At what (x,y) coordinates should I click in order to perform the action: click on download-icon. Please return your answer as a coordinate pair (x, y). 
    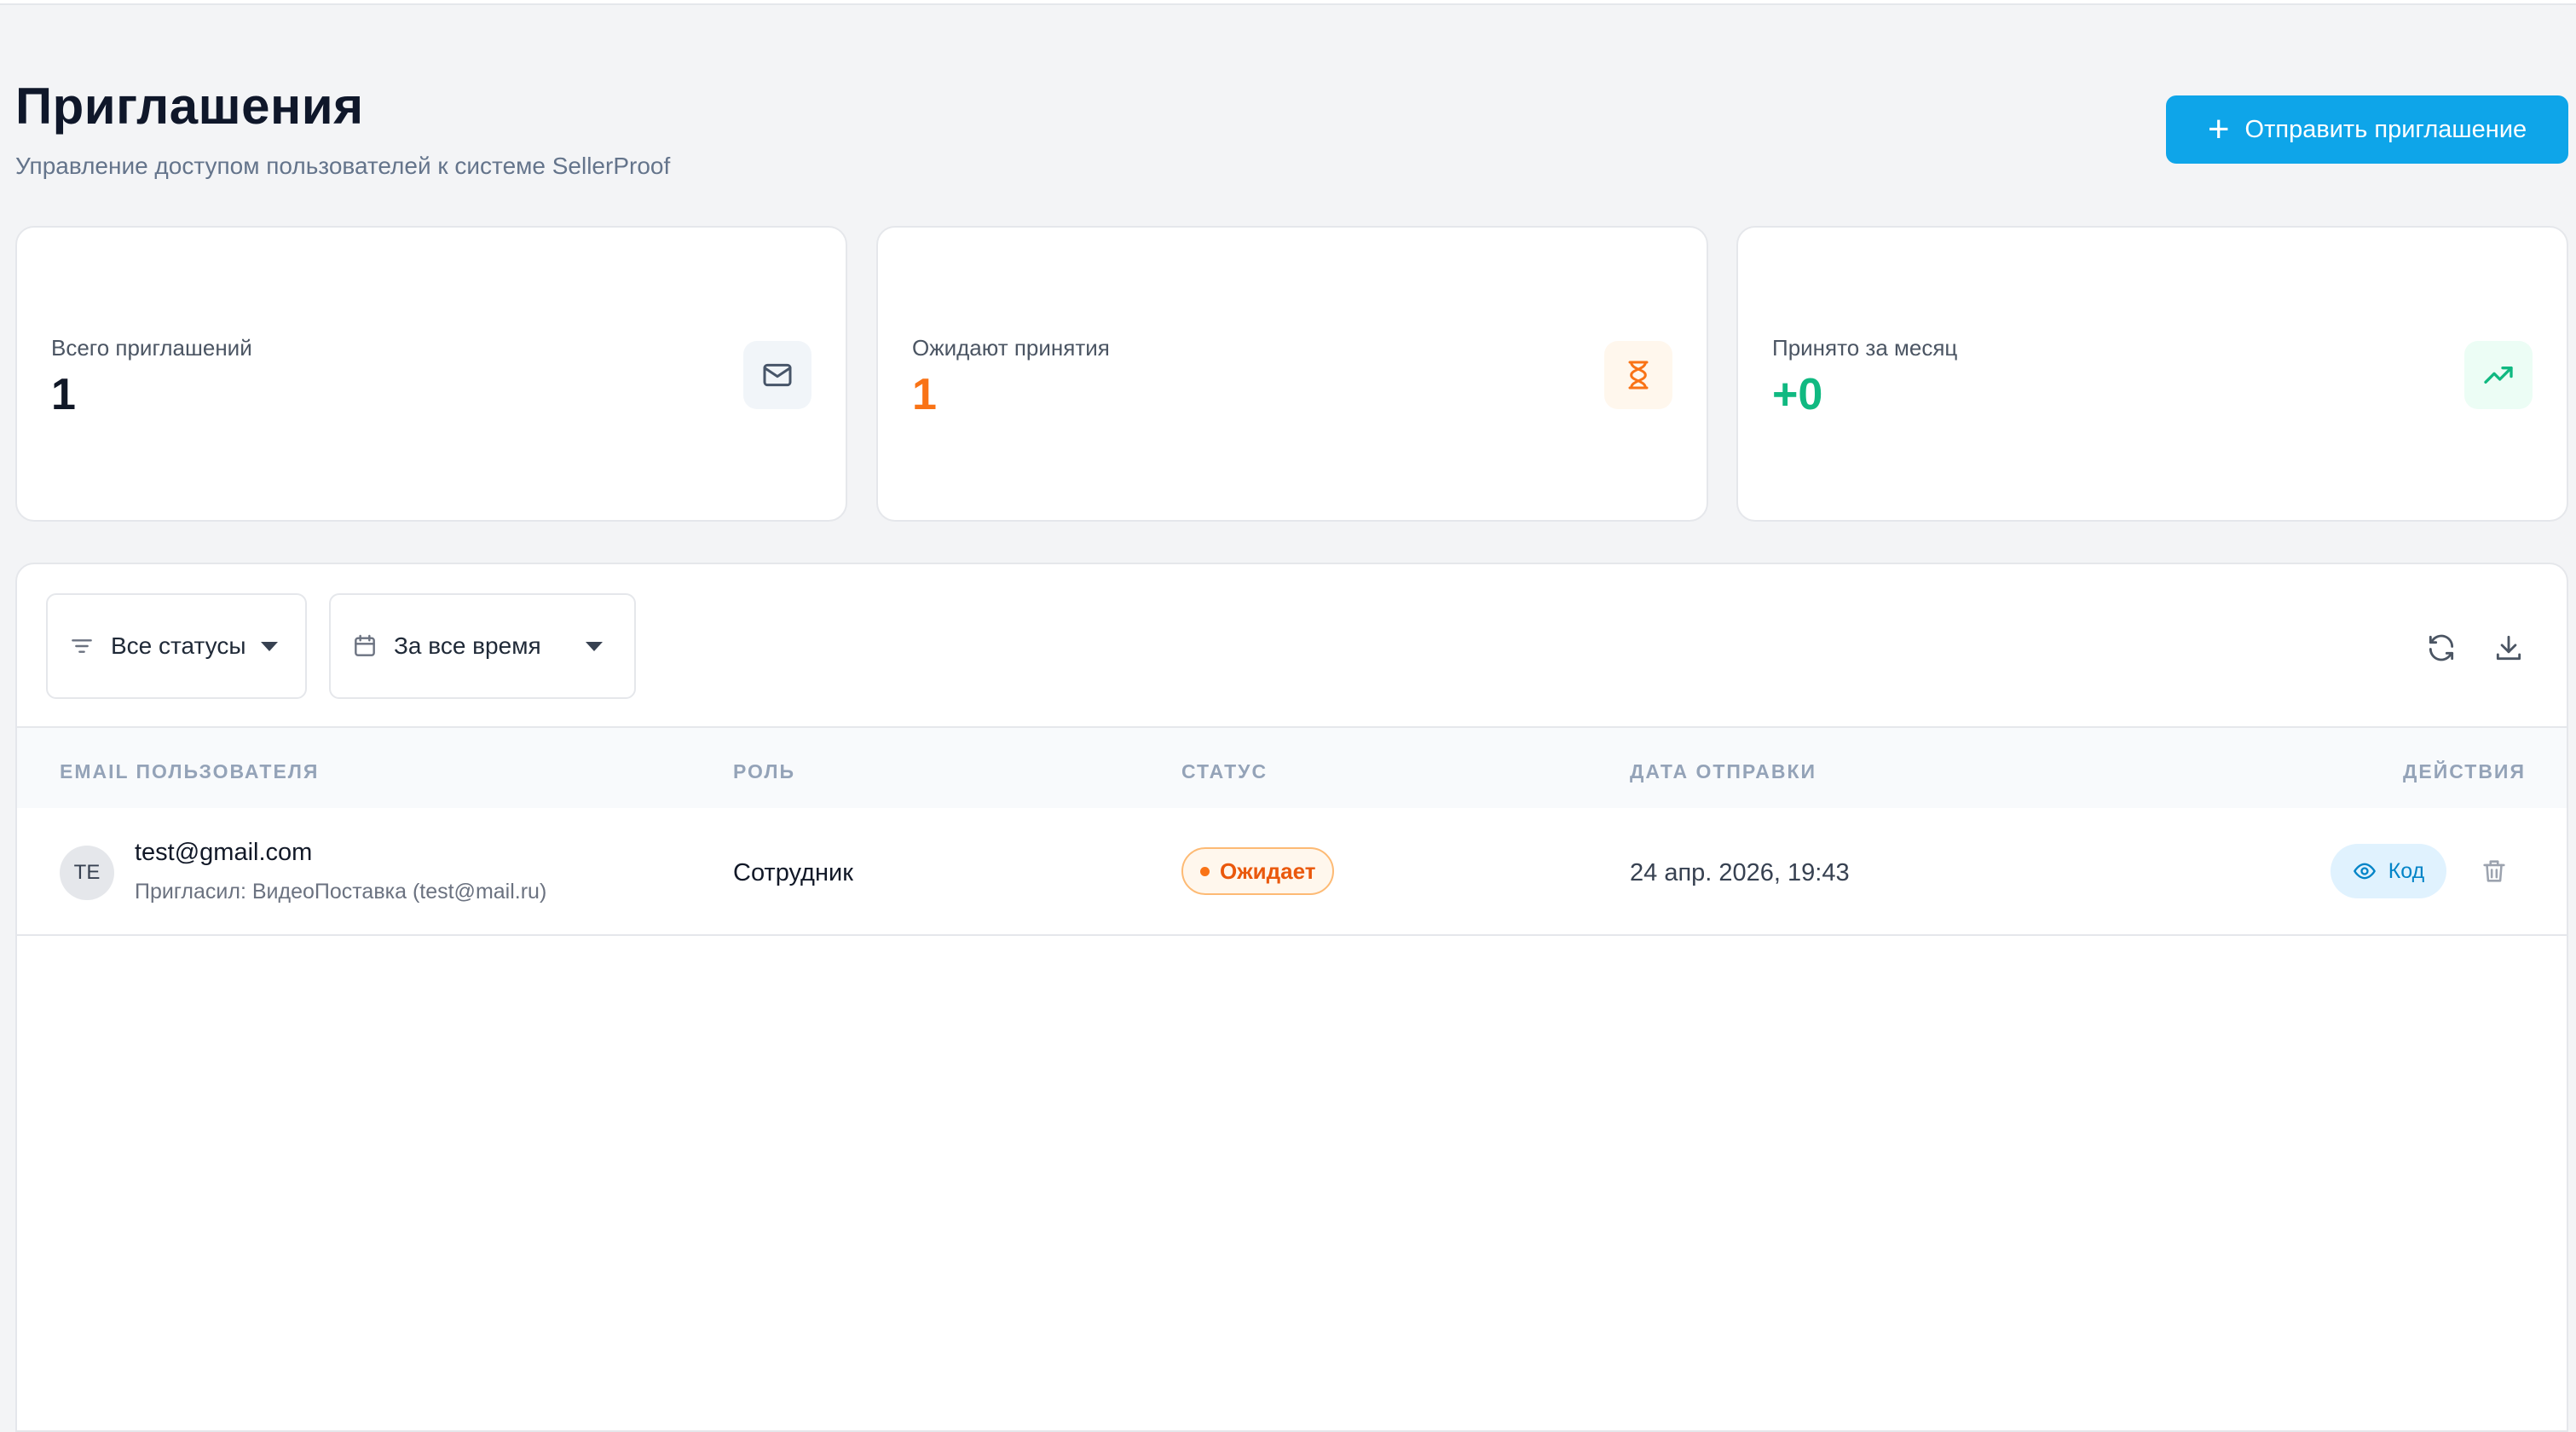
    Looking at the image, I should click on (2508, 648).